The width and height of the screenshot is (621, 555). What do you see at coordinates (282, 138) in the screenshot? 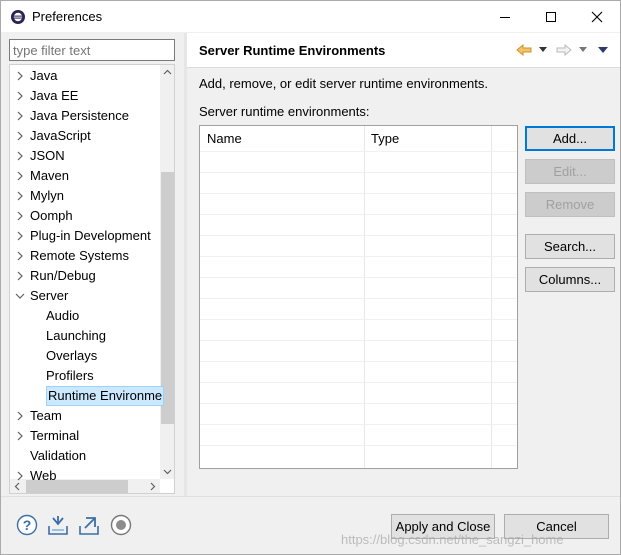
I see `column-header-name: Name` at bounding box center [282, 138].